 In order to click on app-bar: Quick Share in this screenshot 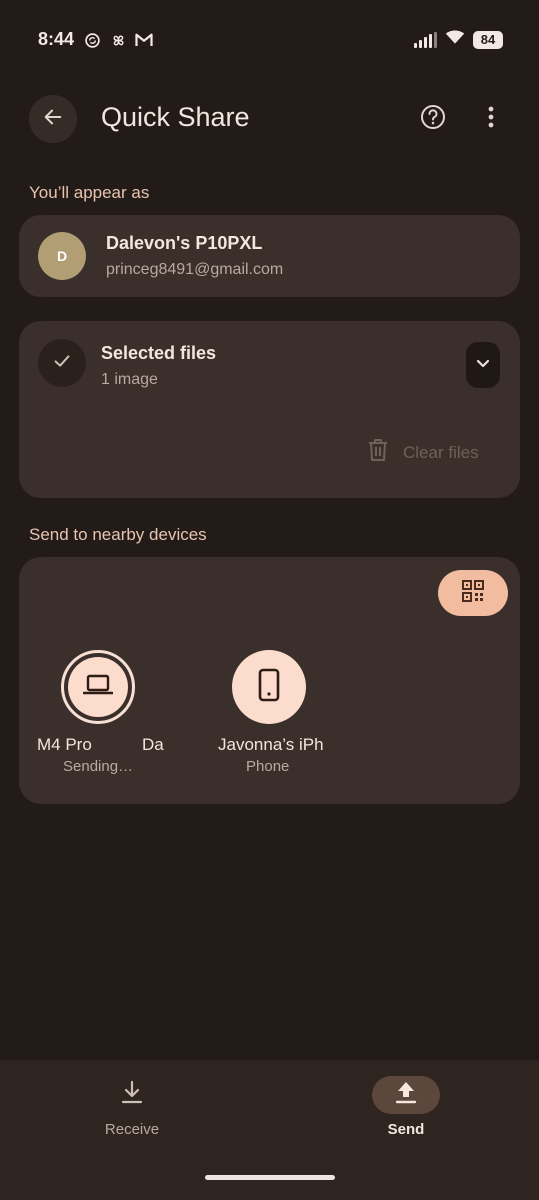, I will do `click(269, 120)`.